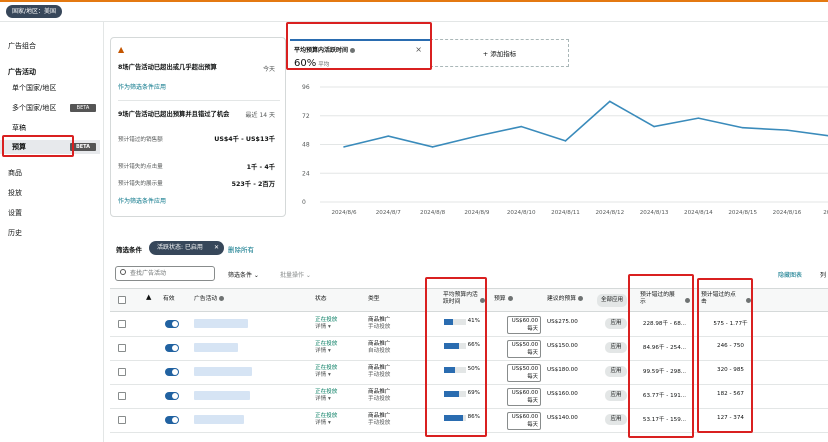  Describe the element at coordinates (612, 300) in the screenshot. I see `apply-all-button: 全部应用` at that location.